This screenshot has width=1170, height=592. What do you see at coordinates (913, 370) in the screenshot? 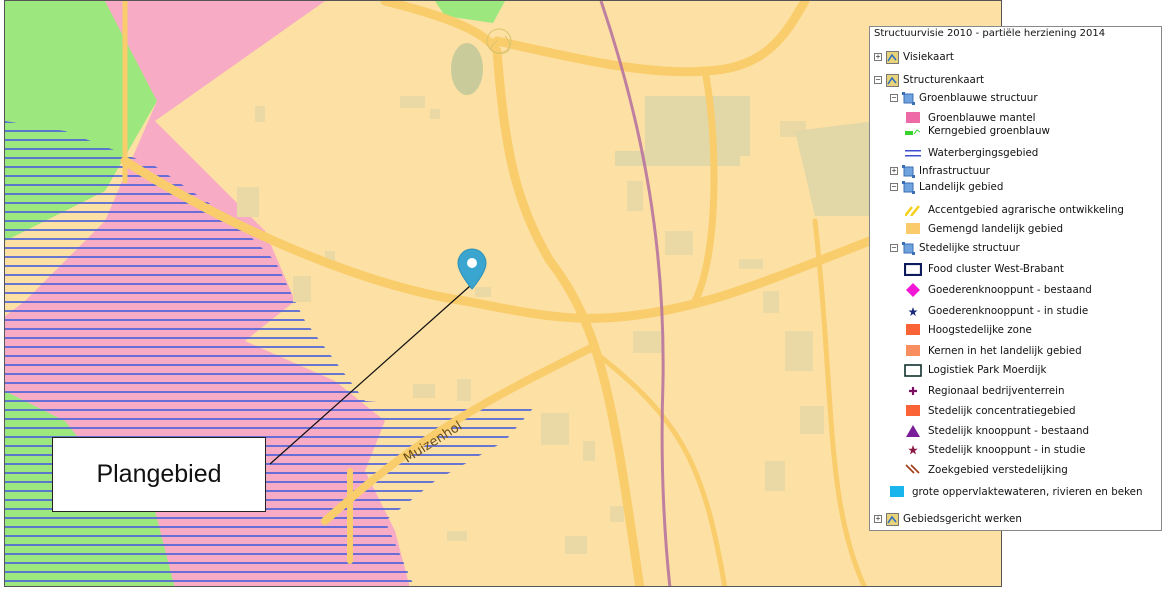
I see `dark-outline-box-icon` at bounding box center [913, 370].